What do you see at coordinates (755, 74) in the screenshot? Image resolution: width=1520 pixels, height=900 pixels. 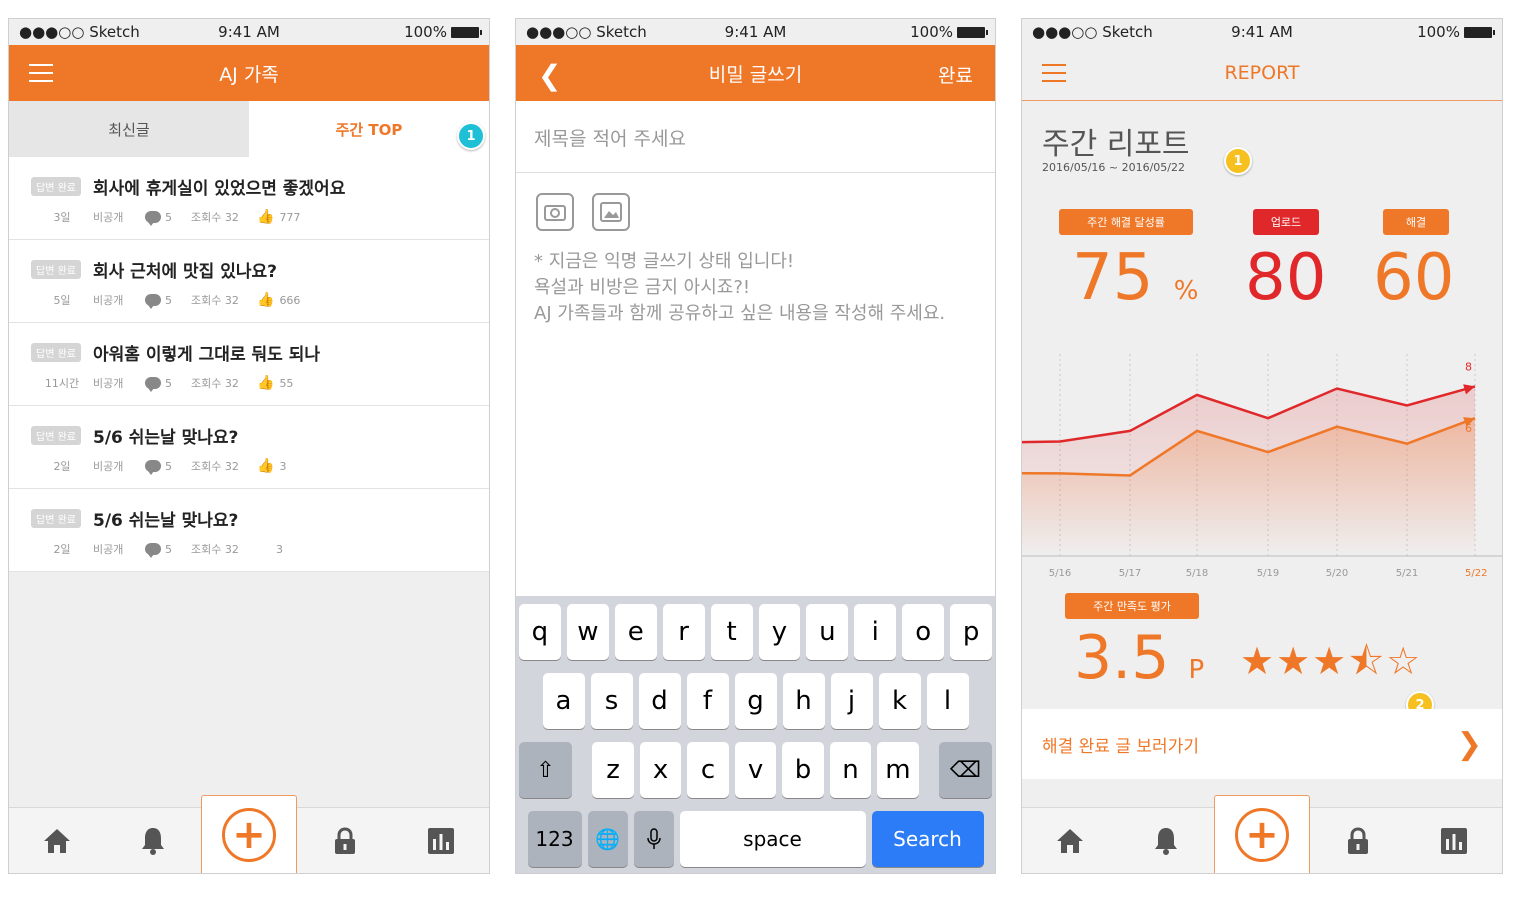 I see `app-title: 비밀 글쓰기` at bounding box center [755, 74].